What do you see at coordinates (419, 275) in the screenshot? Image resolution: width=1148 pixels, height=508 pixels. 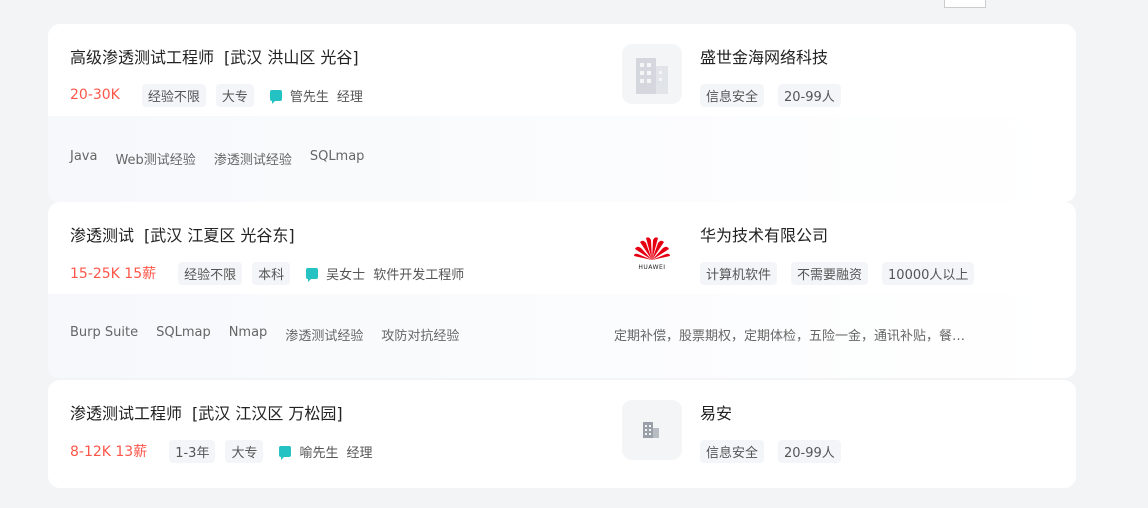 I see `recruiter-role: 软件开发工程师` at bounding box center [419, 275].